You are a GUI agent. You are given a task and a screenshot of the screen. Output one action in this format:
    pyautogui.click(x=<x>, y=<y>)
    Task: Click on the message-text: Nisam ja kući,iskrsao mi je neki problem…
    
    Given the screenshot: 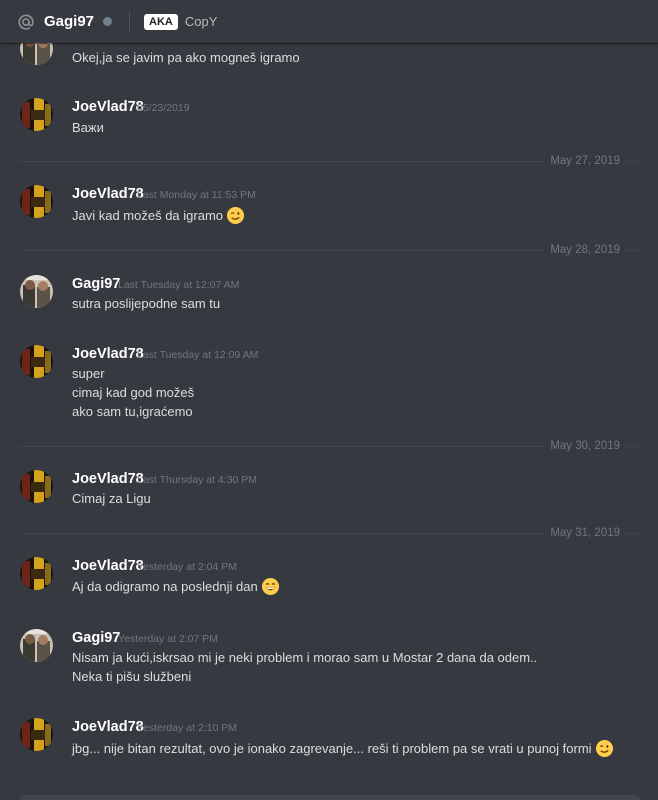 What is the action you would take?
    pyautogui.click(x=305, y=657)
    